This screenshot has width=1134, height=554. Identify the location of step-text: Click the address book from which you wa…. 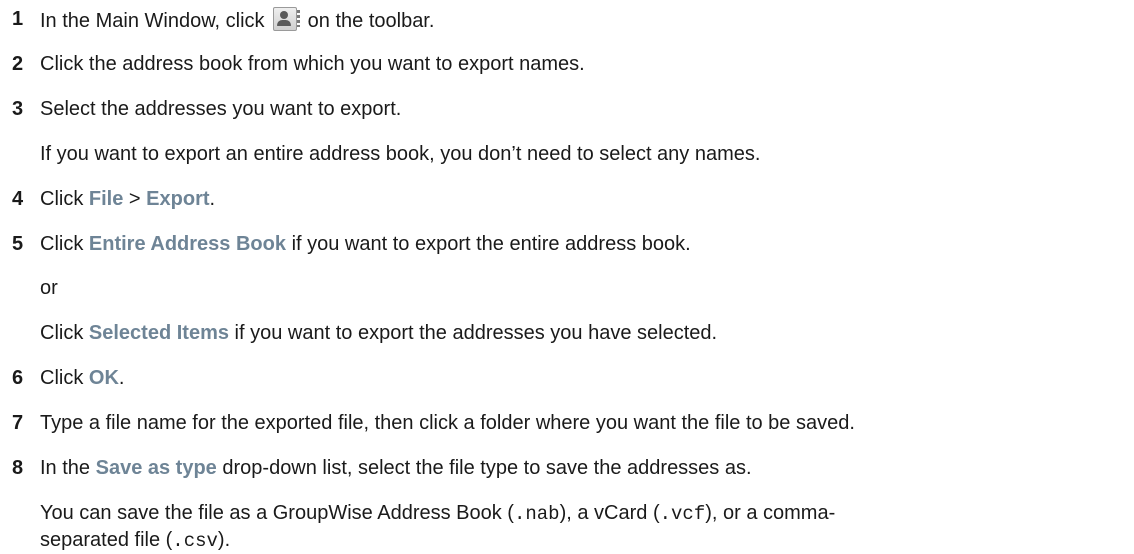
(312, 64).